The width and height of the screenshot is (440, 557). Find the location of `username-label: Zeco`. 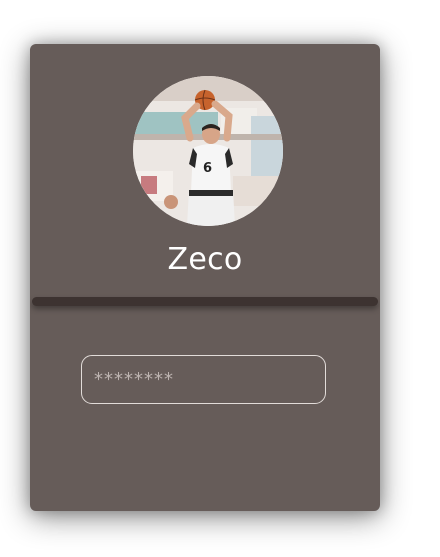

username-label: Zeco is located at coordinates (205, 259).